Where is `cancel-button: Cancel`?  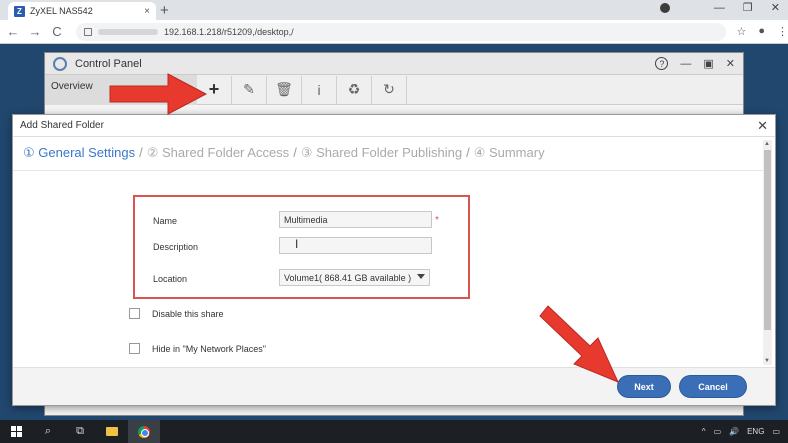 cancel-button: Cancel is located at coordinates (713, 386).